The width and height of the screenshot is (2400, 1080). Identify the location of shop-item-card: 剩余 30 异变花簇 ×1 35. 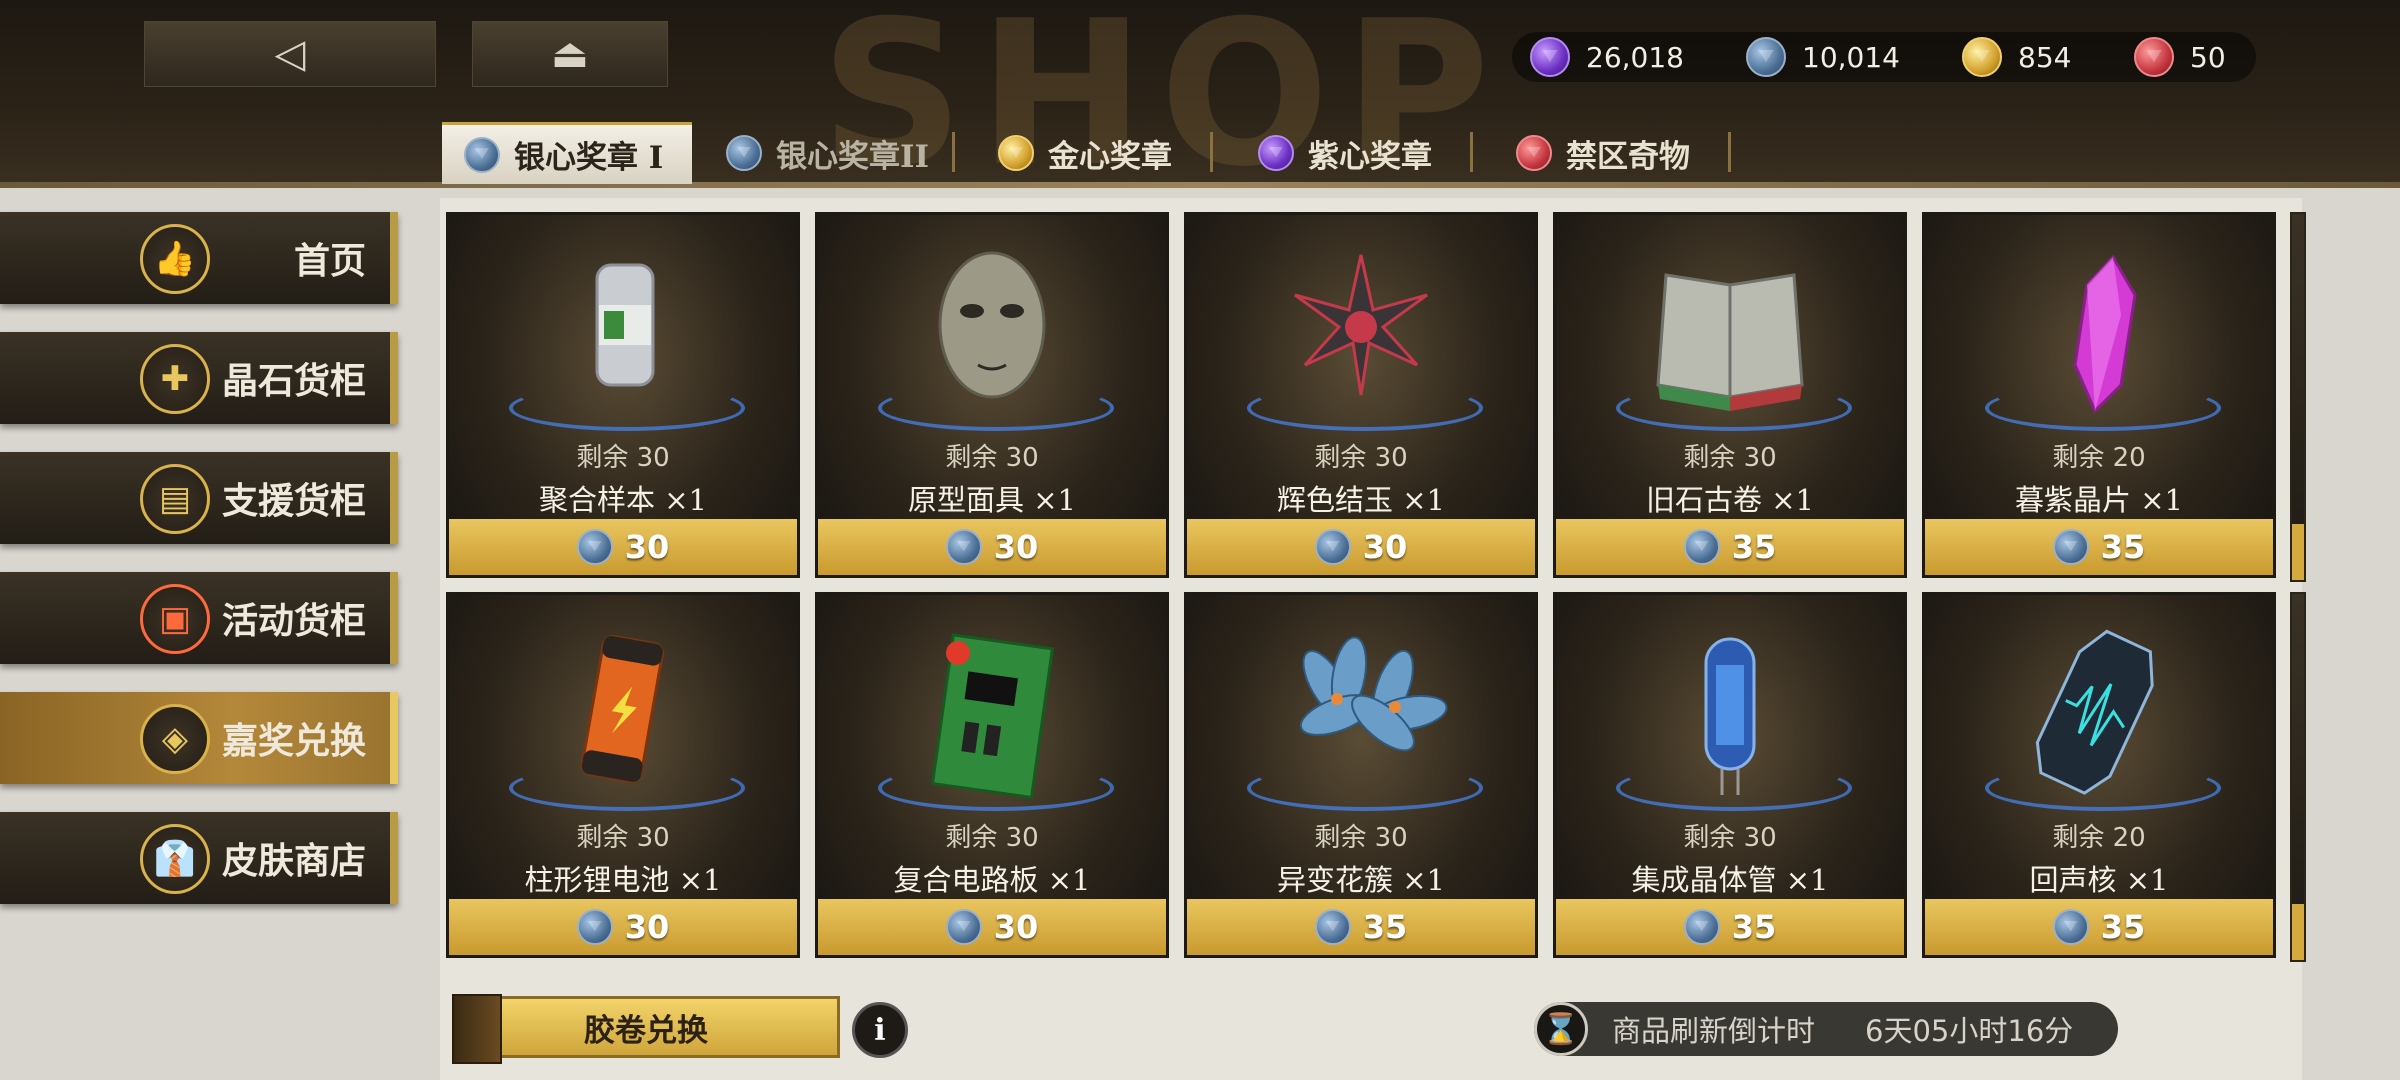
(1361, 775).